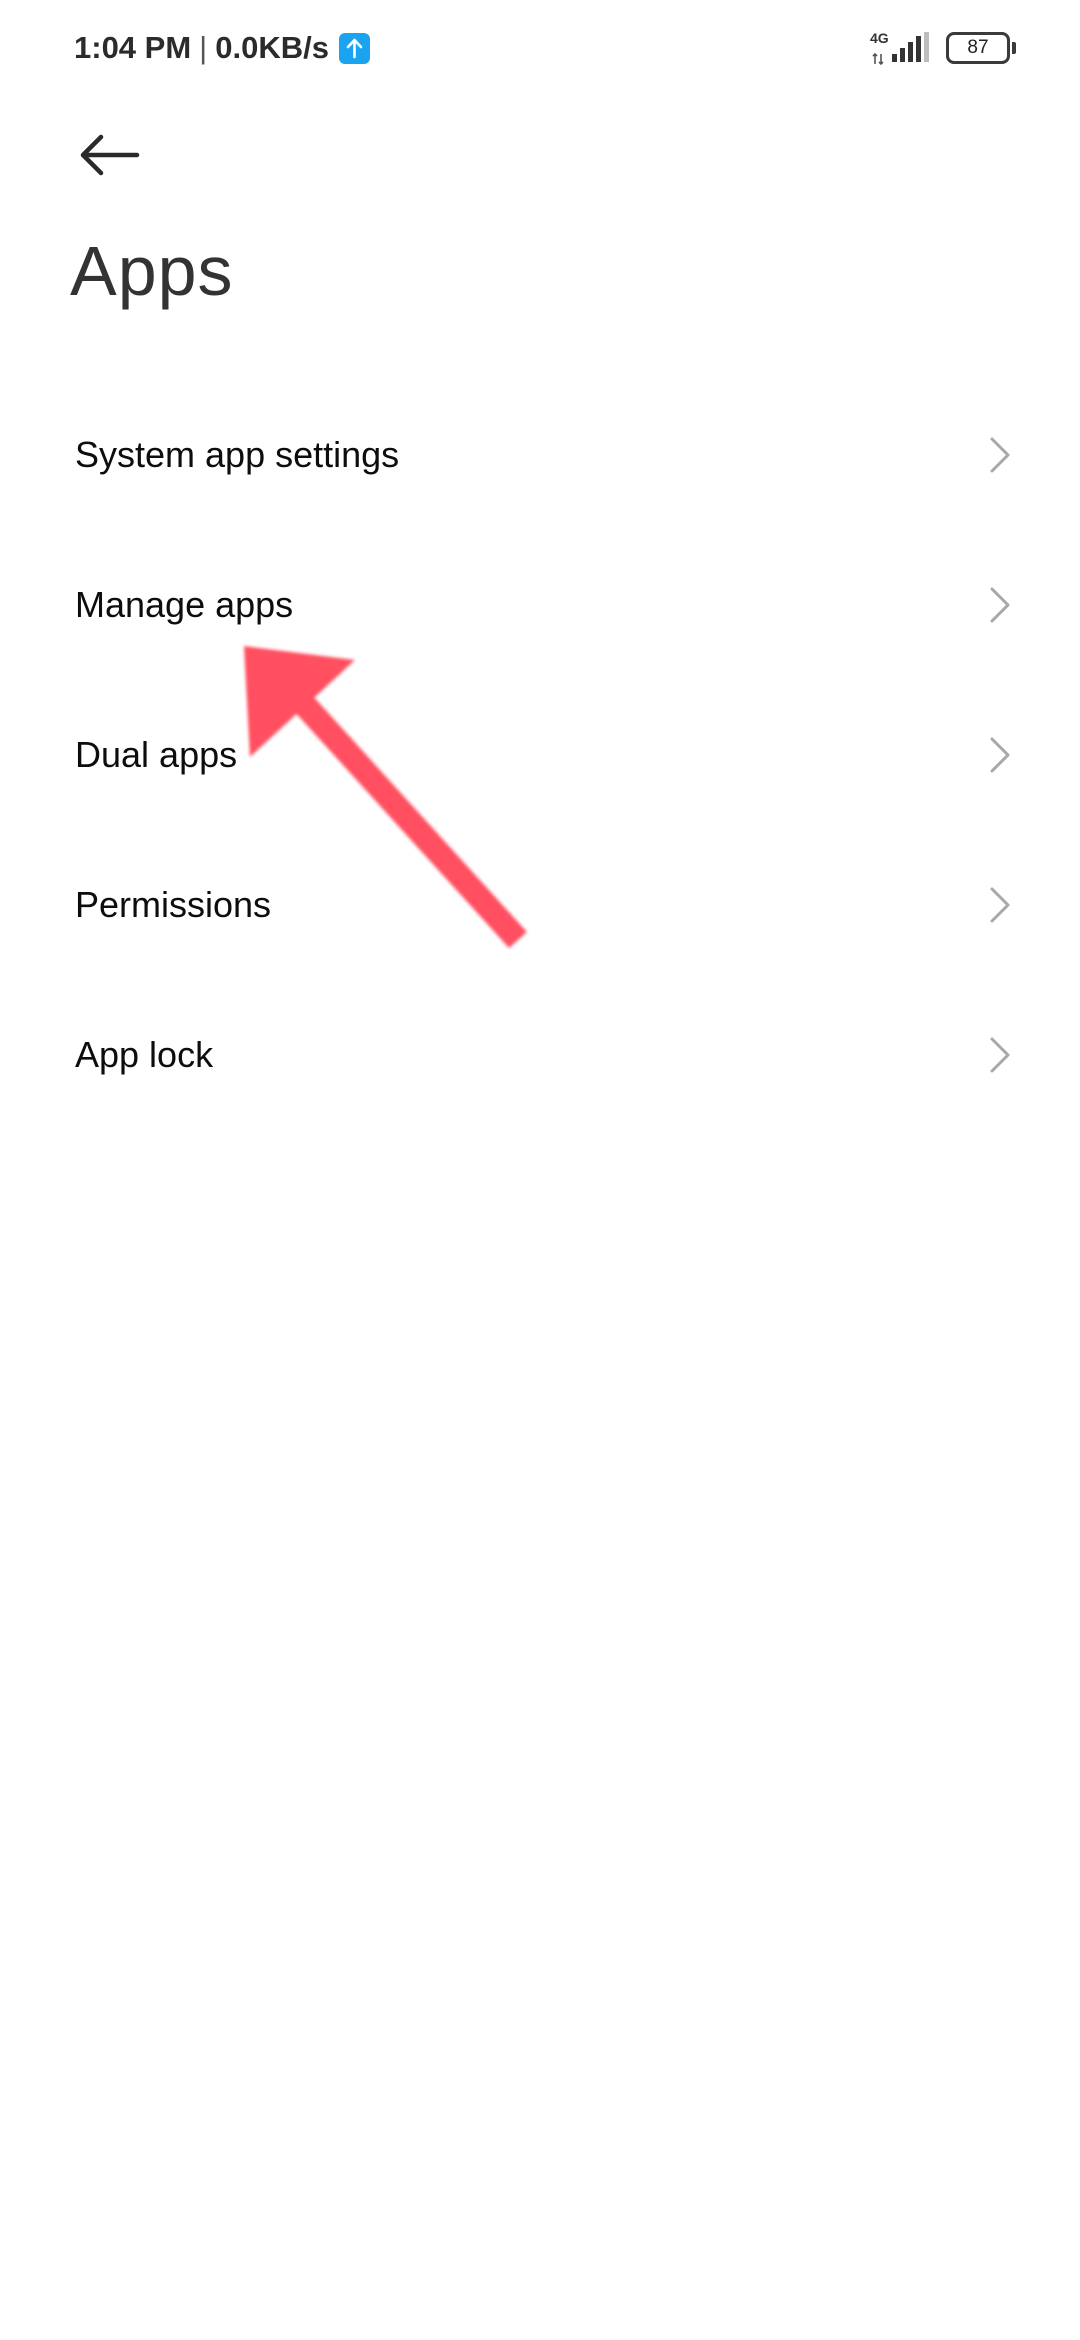 The width and height of the screenshot is (1080, 2340). Describe the element at coordinates (156, 754) in the screenshot. I see `menu-item-label: Dual apps` at that location.